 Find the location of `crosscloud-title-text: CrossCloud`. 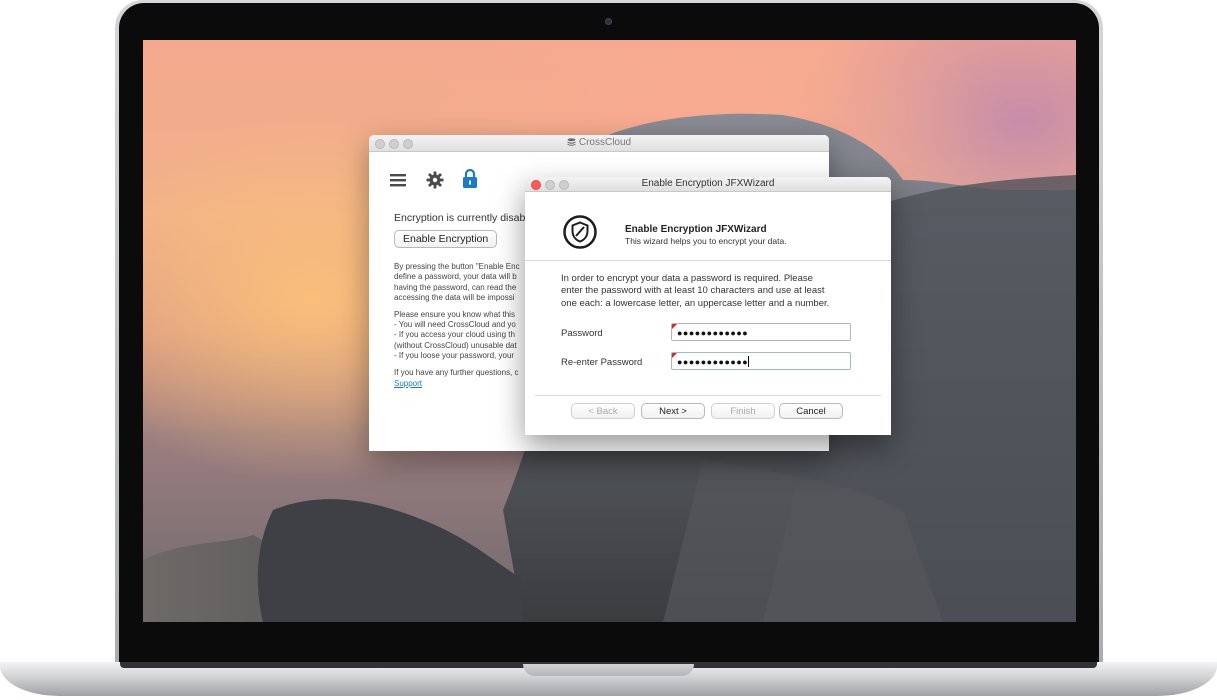

crosscloud-title-text: CrossCloud is located at coordinates (605, 142).